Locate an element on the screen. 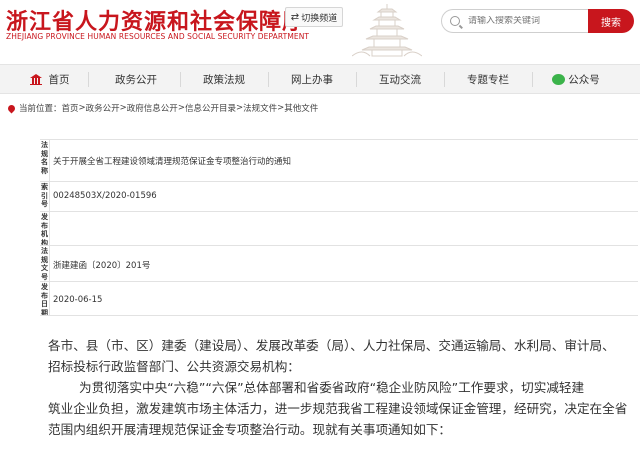 The image size is (640, 455). info-value-doc-number: 浙建建函〔2020〕201号 is located at coordinates (102, 266).